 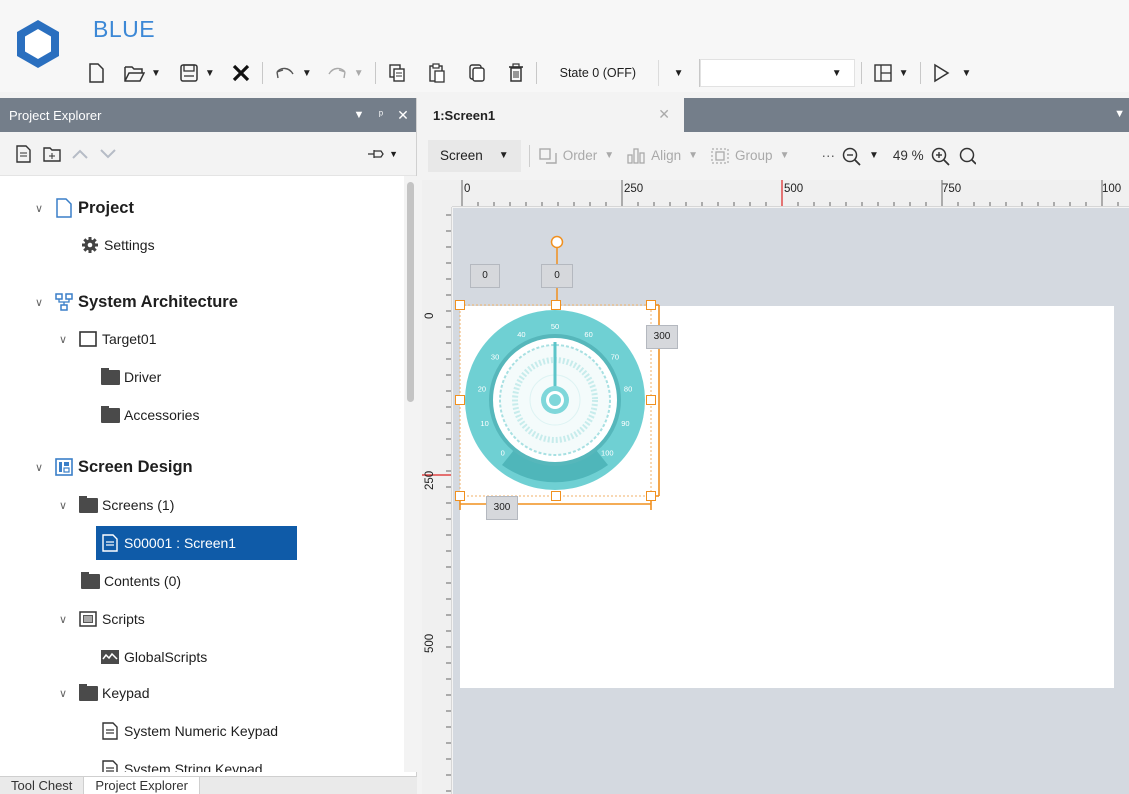 I want to click on tab-overflow-icon: ▼, so click(x=1119, y=114).